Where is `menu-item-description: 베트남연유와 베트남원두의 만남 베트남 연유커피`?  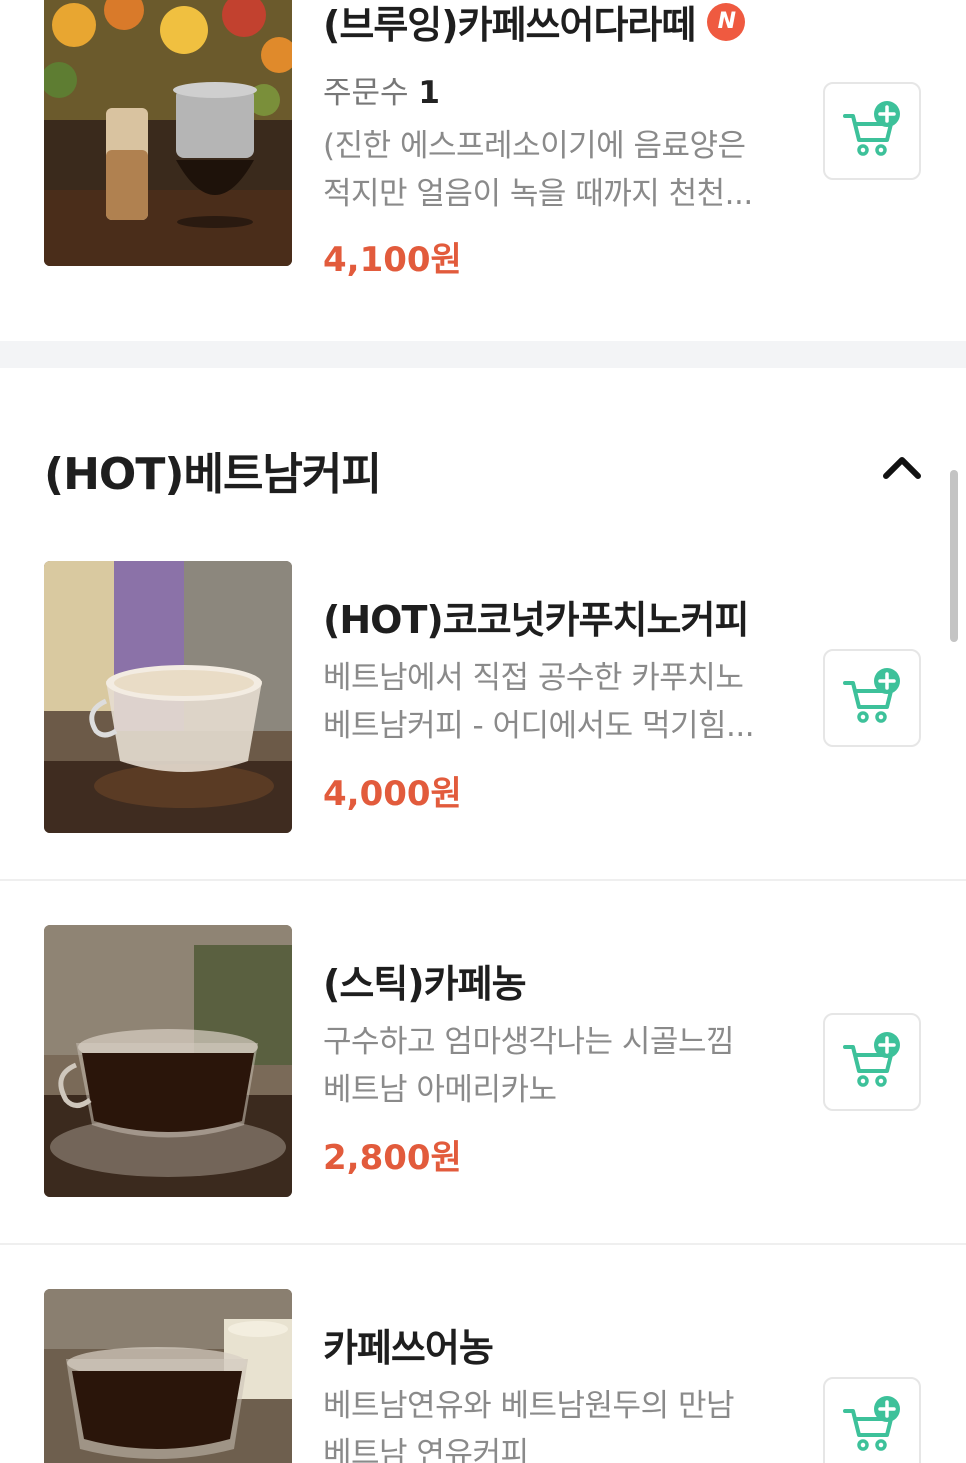 menu-item-description: 베트남연유와 베트남원두의 만남 베트남 연유커피 is located at coordinates (553, 1422).